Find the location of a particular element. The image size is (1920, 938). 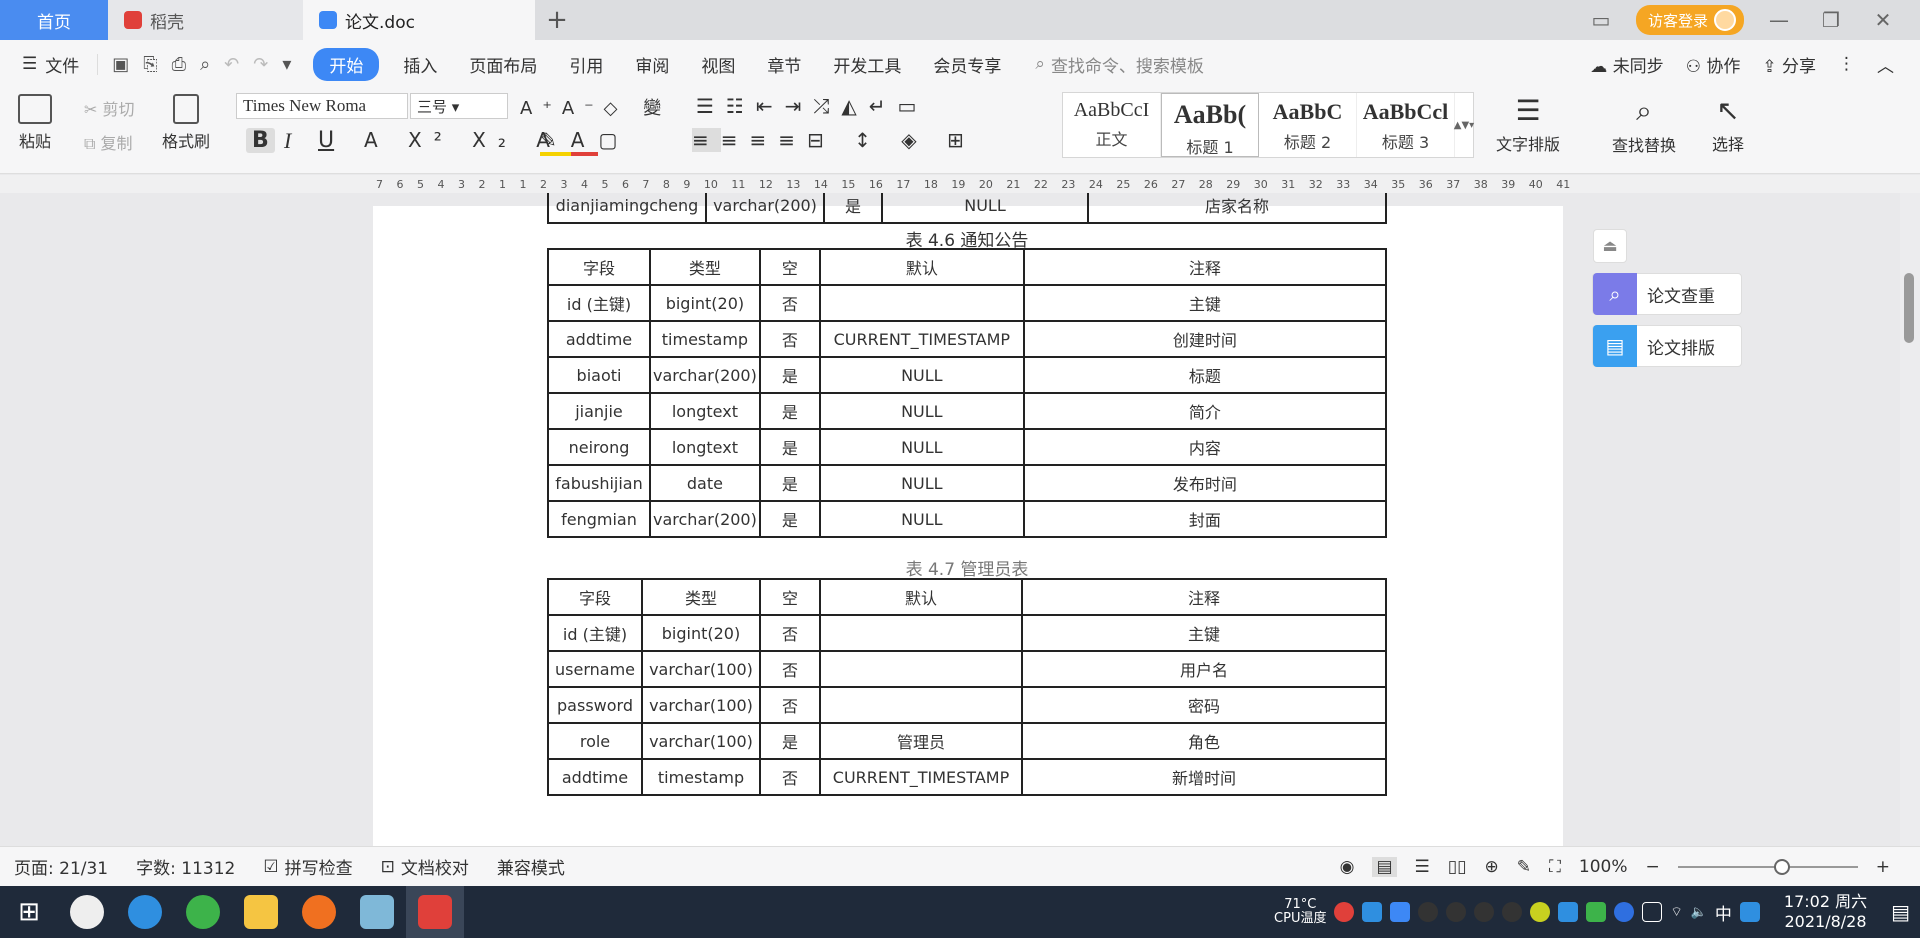

save-icon: ▣ is located at coordinates (120, 64).